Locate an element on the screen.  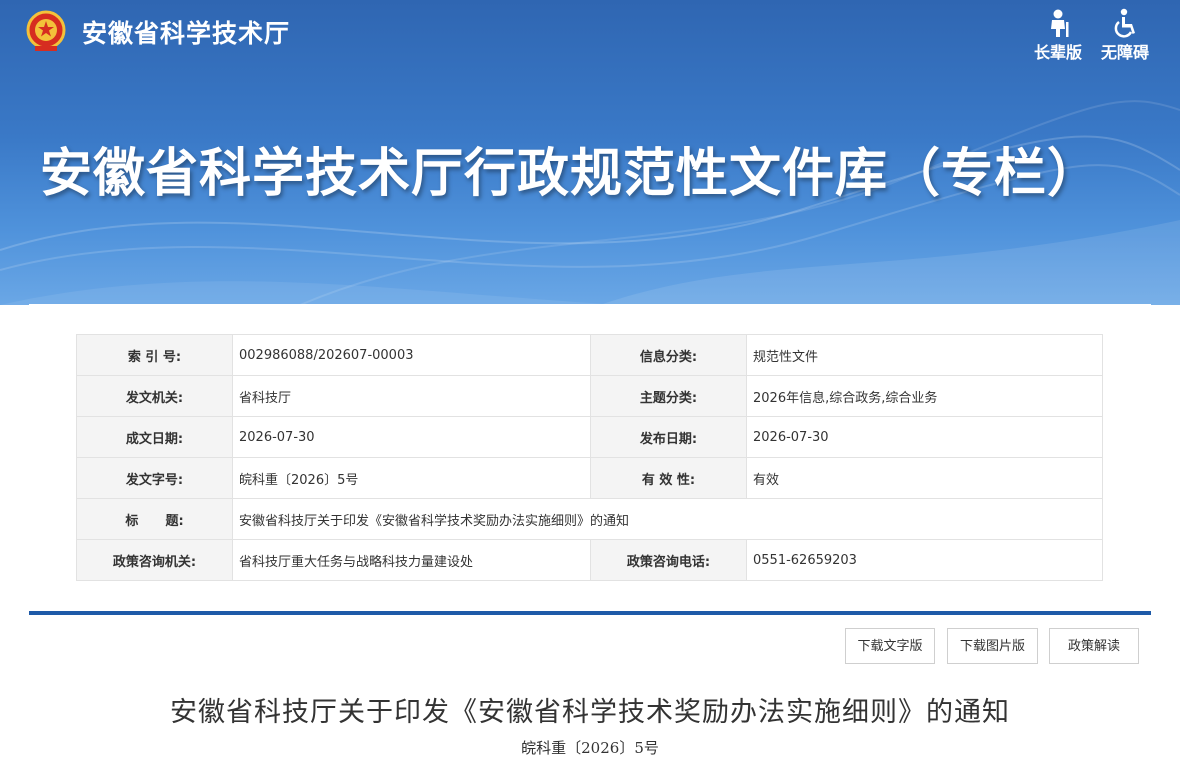
elder-person-icon is located at coordinates (1058, 23).